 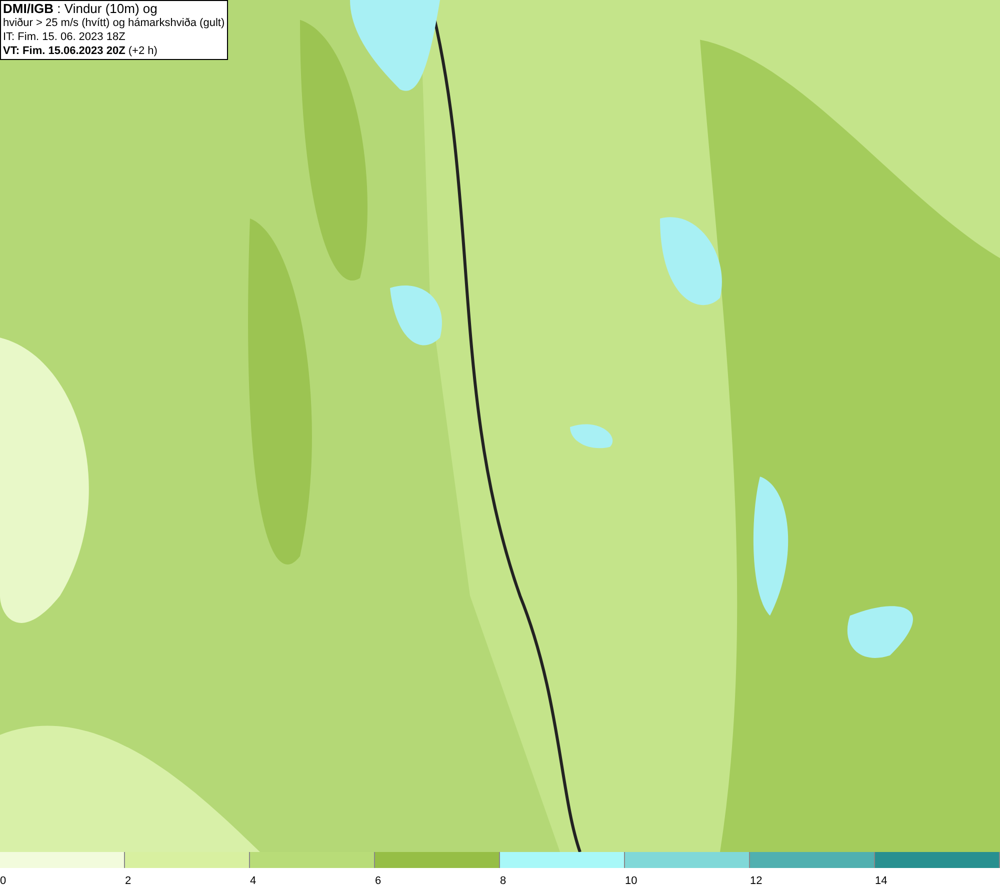 What do you see at coordinates (631, 880) in the screenshot?
I see `legend-label: 10` at bounding box center [631, 880].